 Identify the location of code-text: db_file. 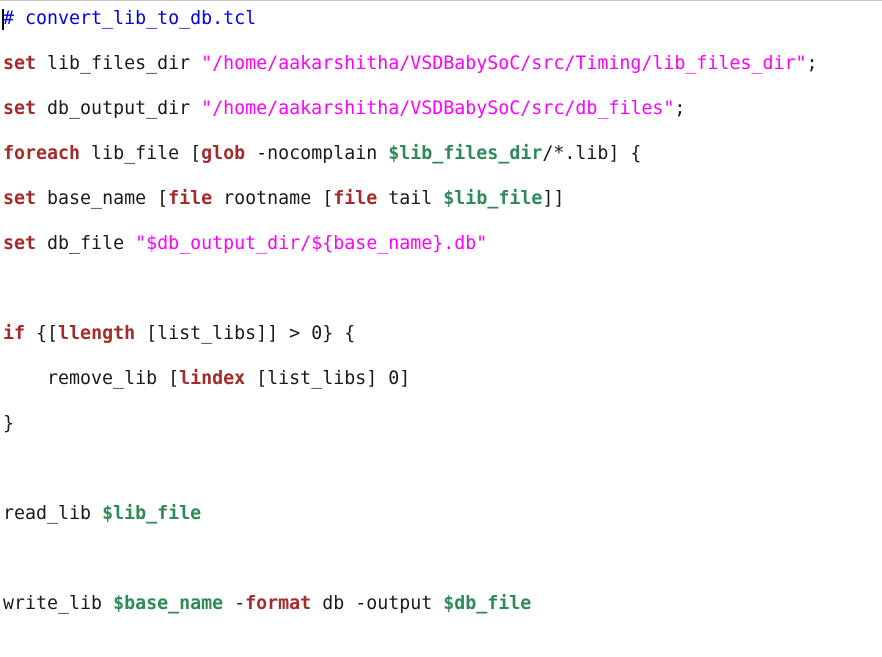
(86, 243).